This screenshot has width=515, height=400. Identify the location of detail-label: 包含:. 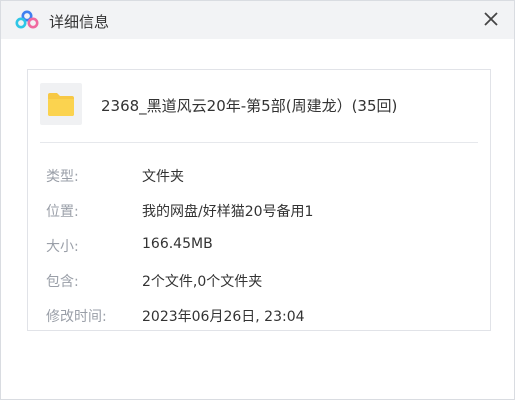
(62, 282).